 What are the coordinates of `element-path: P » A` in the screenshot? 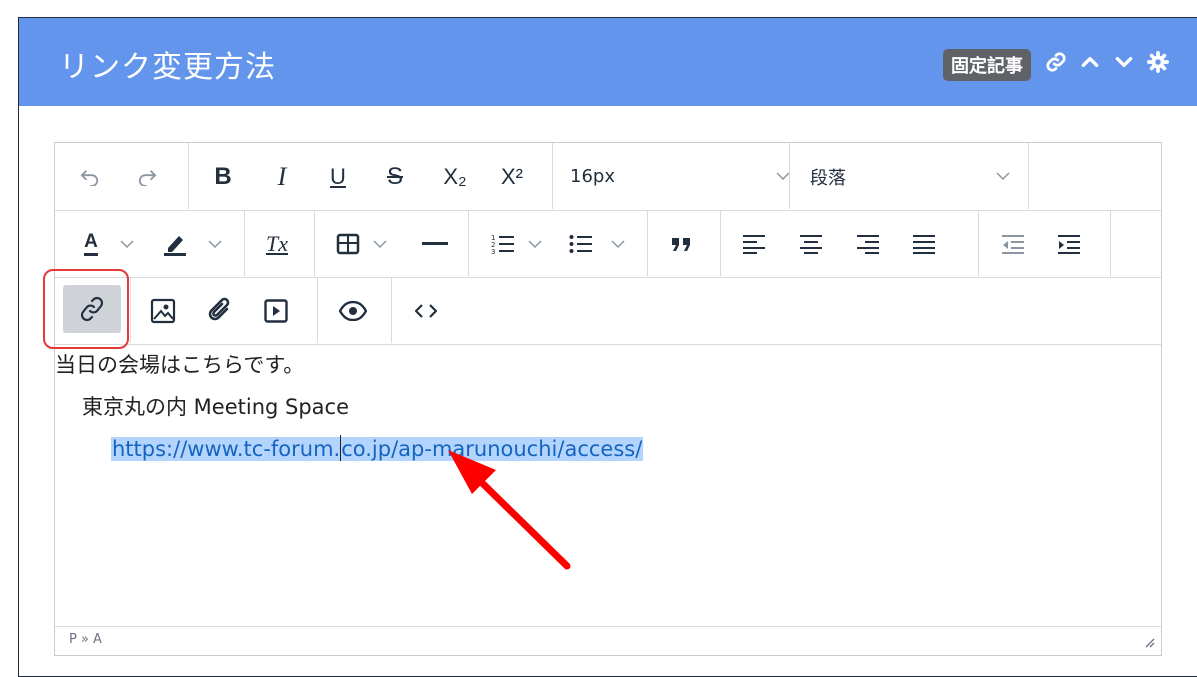 It's located at (85, 639).